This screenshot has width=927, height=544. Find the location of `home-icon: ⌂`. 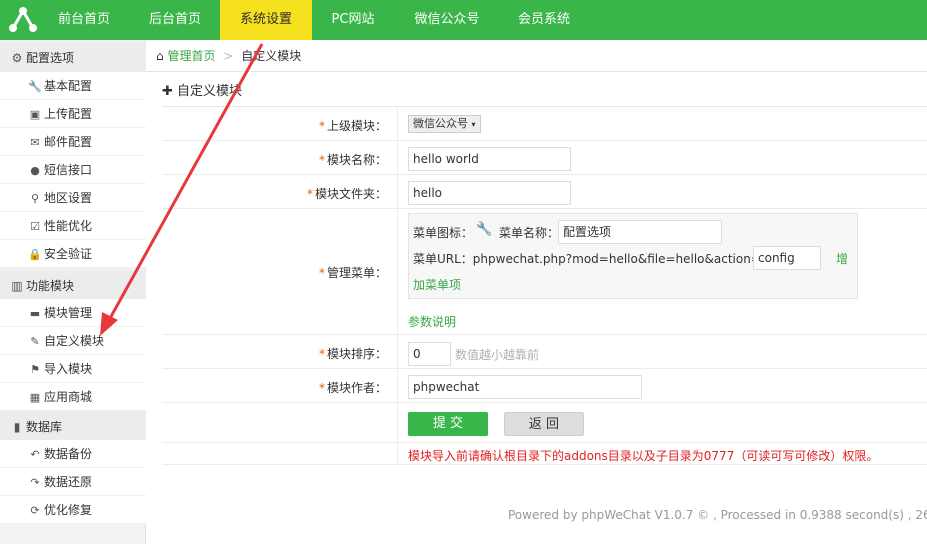

home-icon: ⌂ is located at coordinates (160, 56).